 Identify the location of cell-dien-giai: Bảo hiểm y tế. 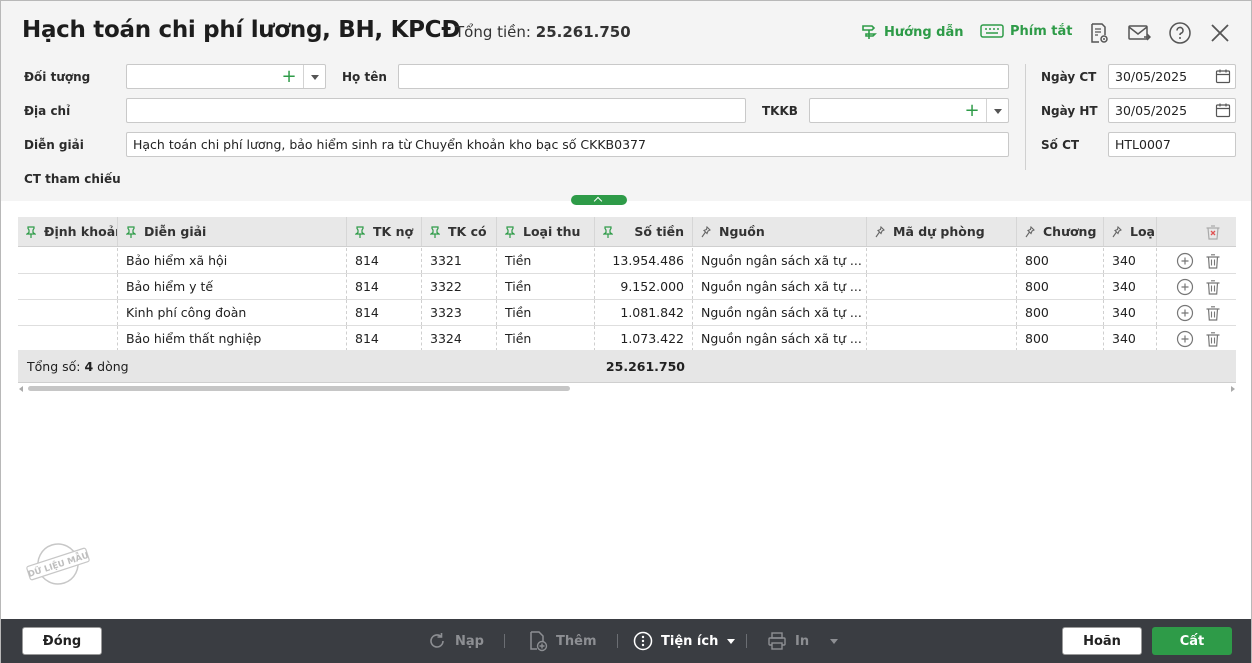
(232, 286).